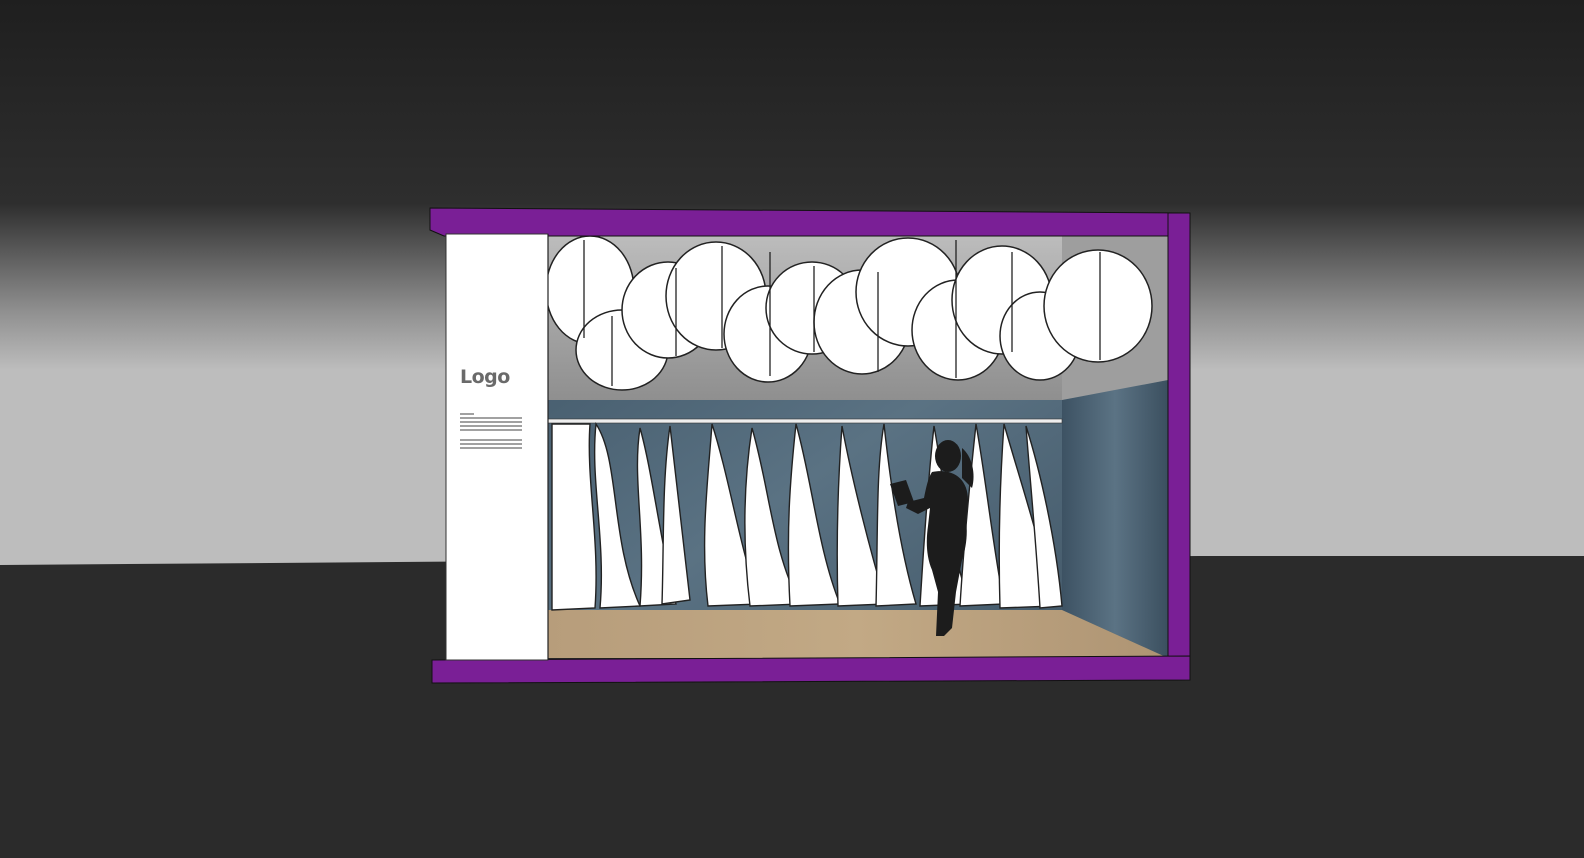 Image resolution: width=1584 pixels, height=858 pixels. What do you see at coordinates (805, 421) in the screenshot?
I see `hanging-rail` at bounding box center [805, 421].